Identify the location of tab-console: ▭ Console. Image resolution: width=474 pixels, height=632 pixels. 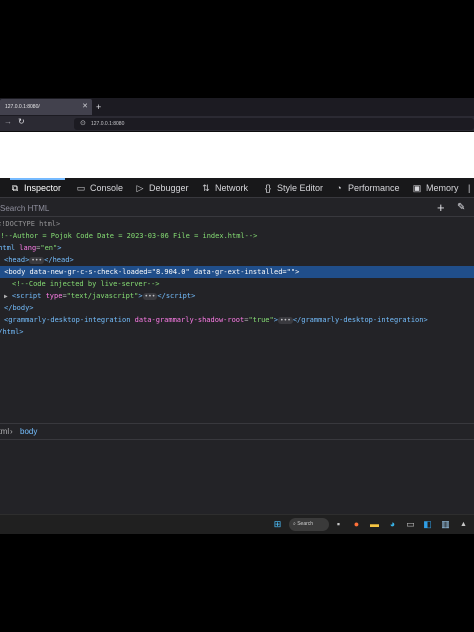
(99, 188).